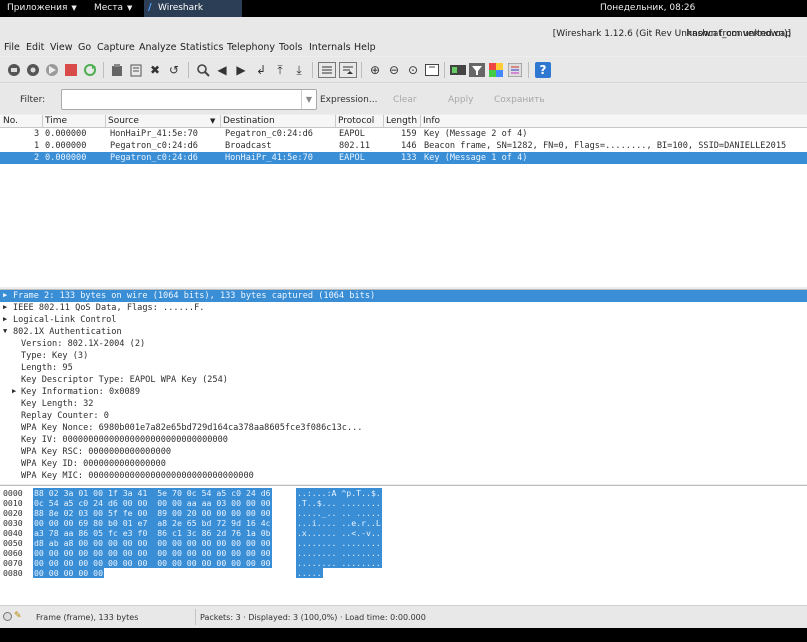 This screenshot has width=807, height=642. What do you see at coordinates (69, 573) in the screenshot?
I see `byte-hex: 00 00 00 00 00` at bounding box center [69, 573].